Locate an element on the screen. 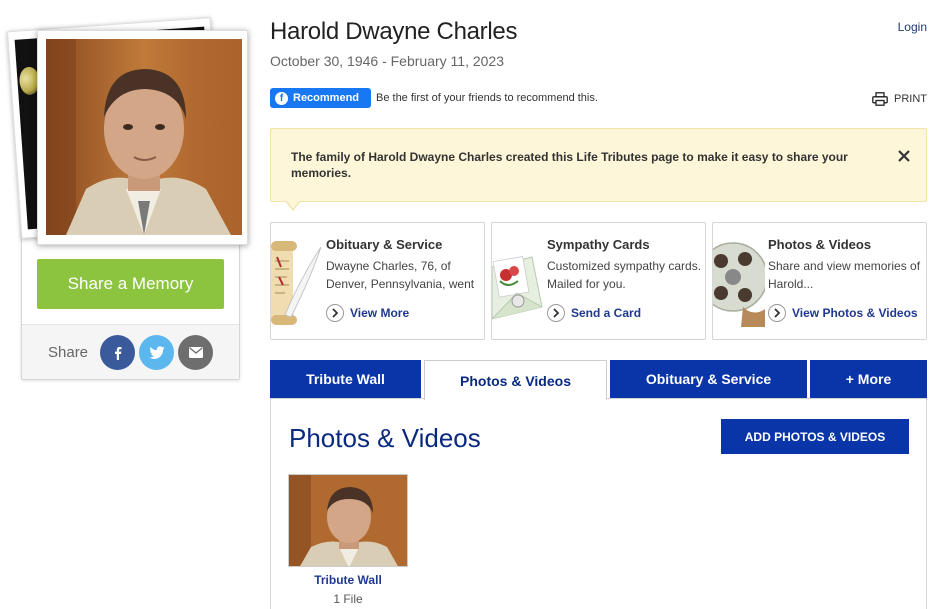 This screenshot has height=609, width=935. tab-tribute-wall: Tribute Wall is located at coordinates (345, 379).